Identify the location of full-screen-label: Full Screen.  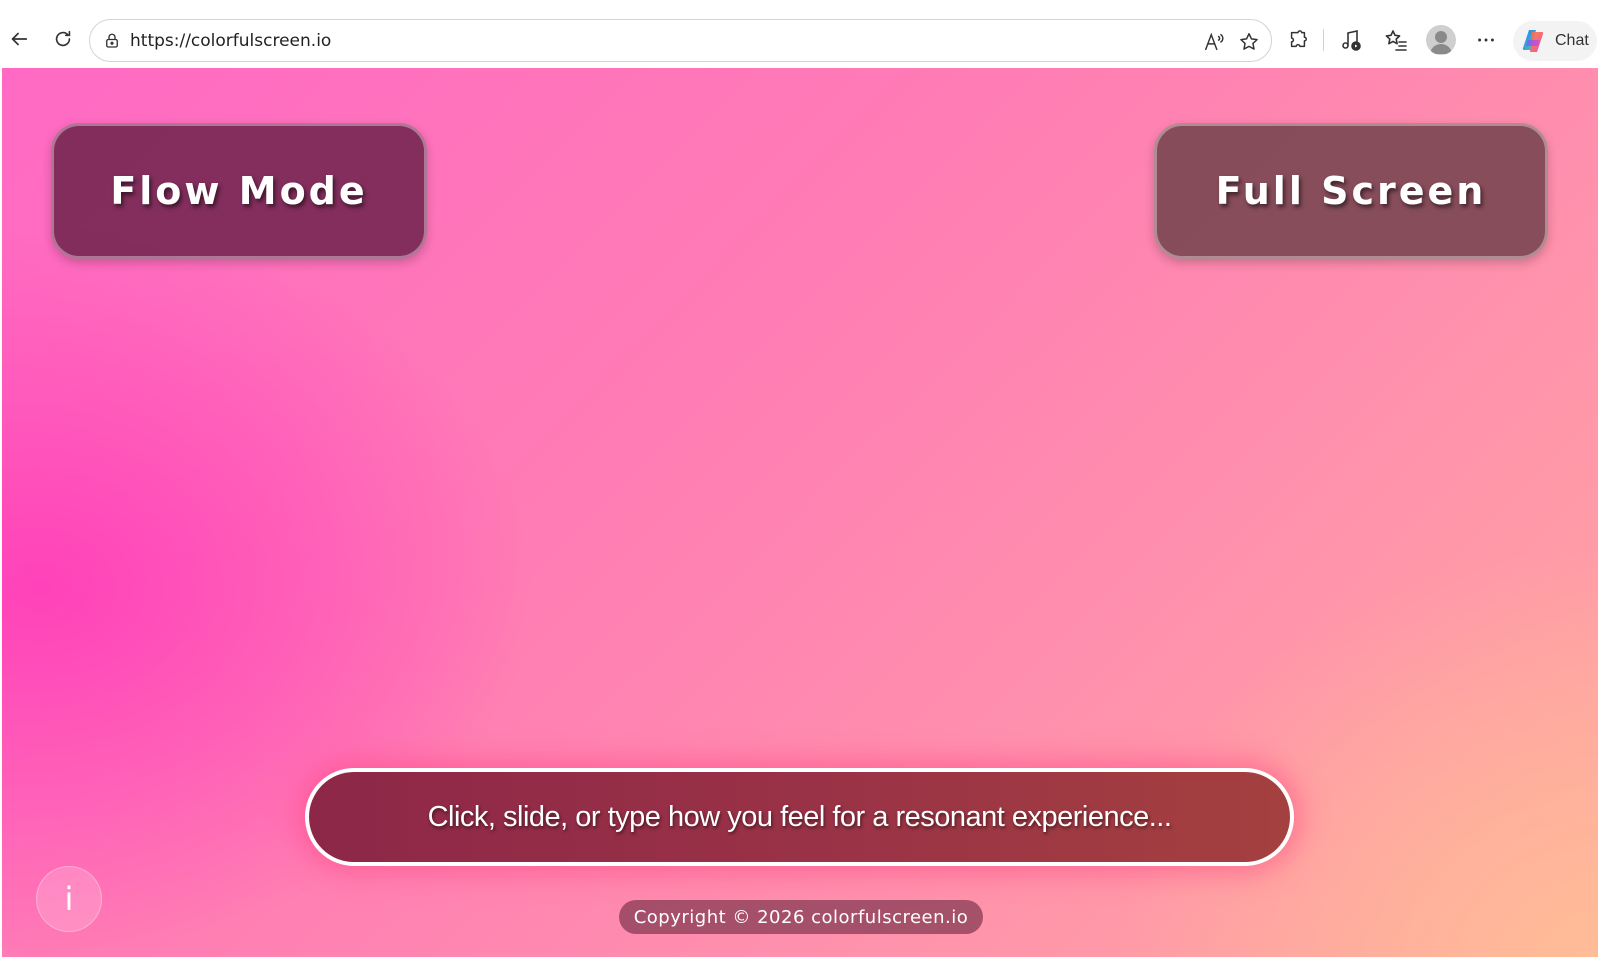
(1351, 191).